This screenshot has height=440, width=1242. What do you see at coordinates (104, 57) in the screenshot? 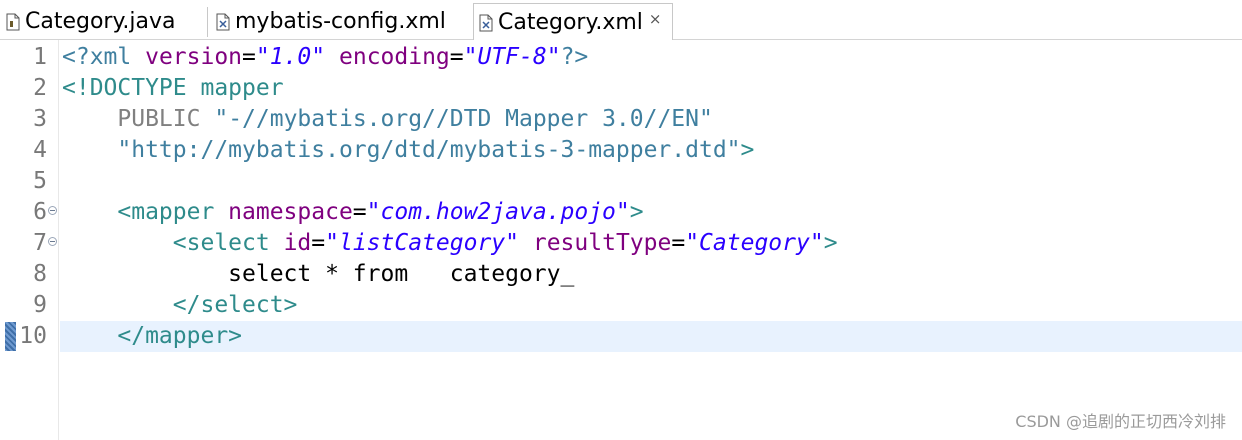
I see `code-token: <?xml` at bounding box center [104, 57].